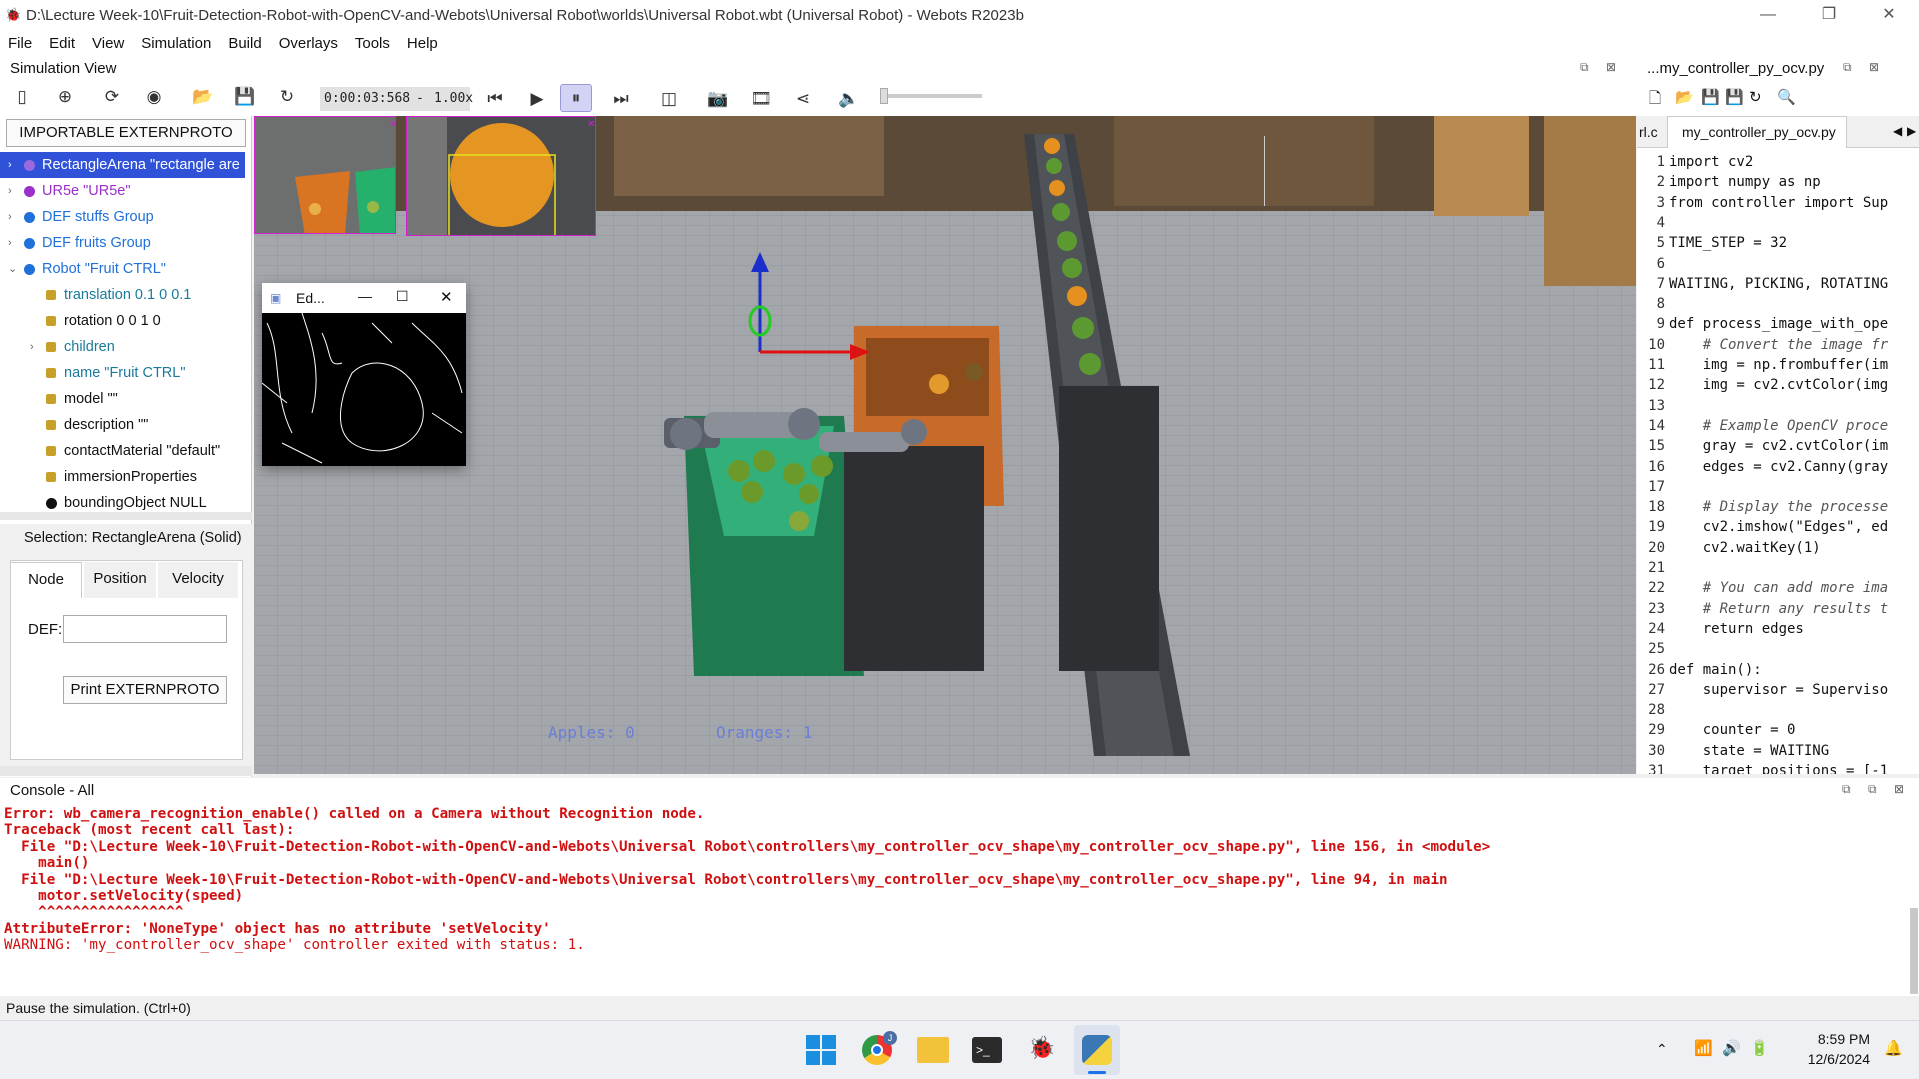 Image resolution: width=1919 pixels, height=1079 pixels. Describe the element at coordinates (1786, 97) in the screenshot. I see `find-icon: 🔍` at that location.